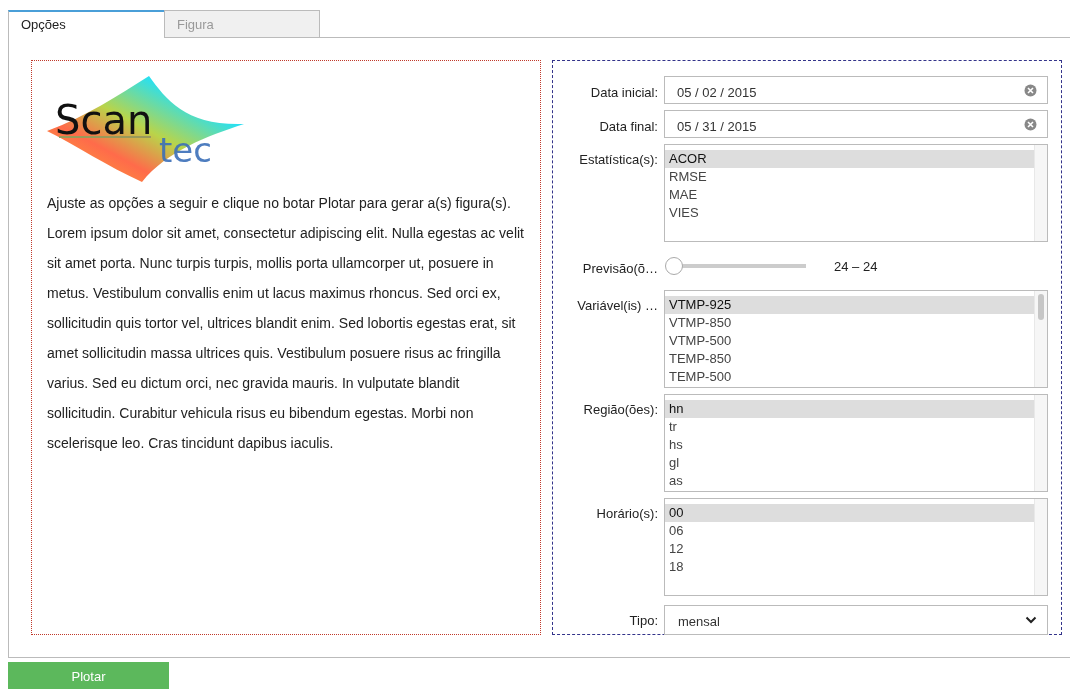 The height and width of the screenshot is (689, 1070). I want to click on dropdown-field: mensal, so click(856, 620).